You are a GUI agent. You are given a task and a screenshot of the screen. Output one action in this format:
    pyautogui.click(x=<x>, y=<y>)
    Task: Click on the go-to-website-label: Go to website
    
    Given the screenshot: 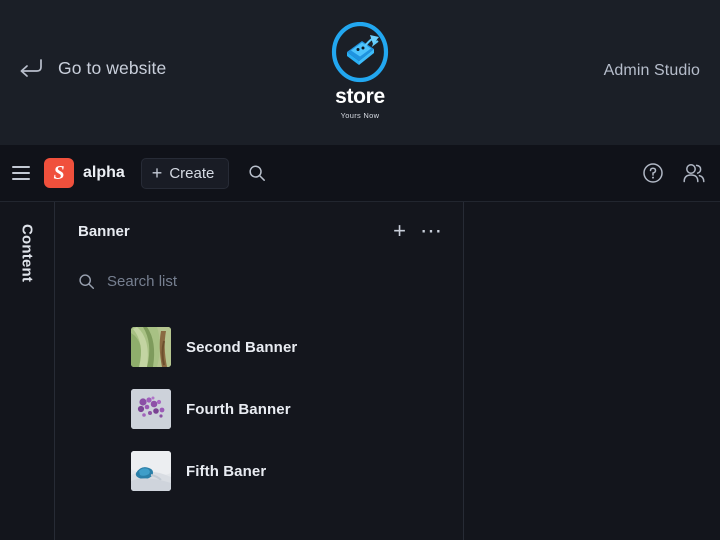 What is the action you would take?
    pyautogui.click(x=112, y=67)
    